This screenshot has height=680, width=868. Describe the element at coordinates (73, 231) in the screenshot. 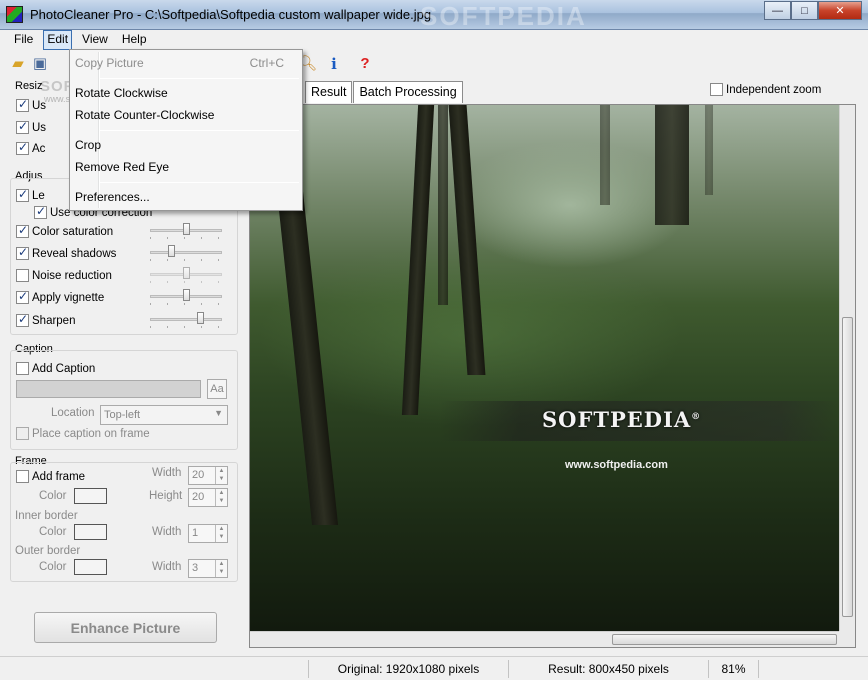

I see `color-saturation-label: Color saturation` at that location.